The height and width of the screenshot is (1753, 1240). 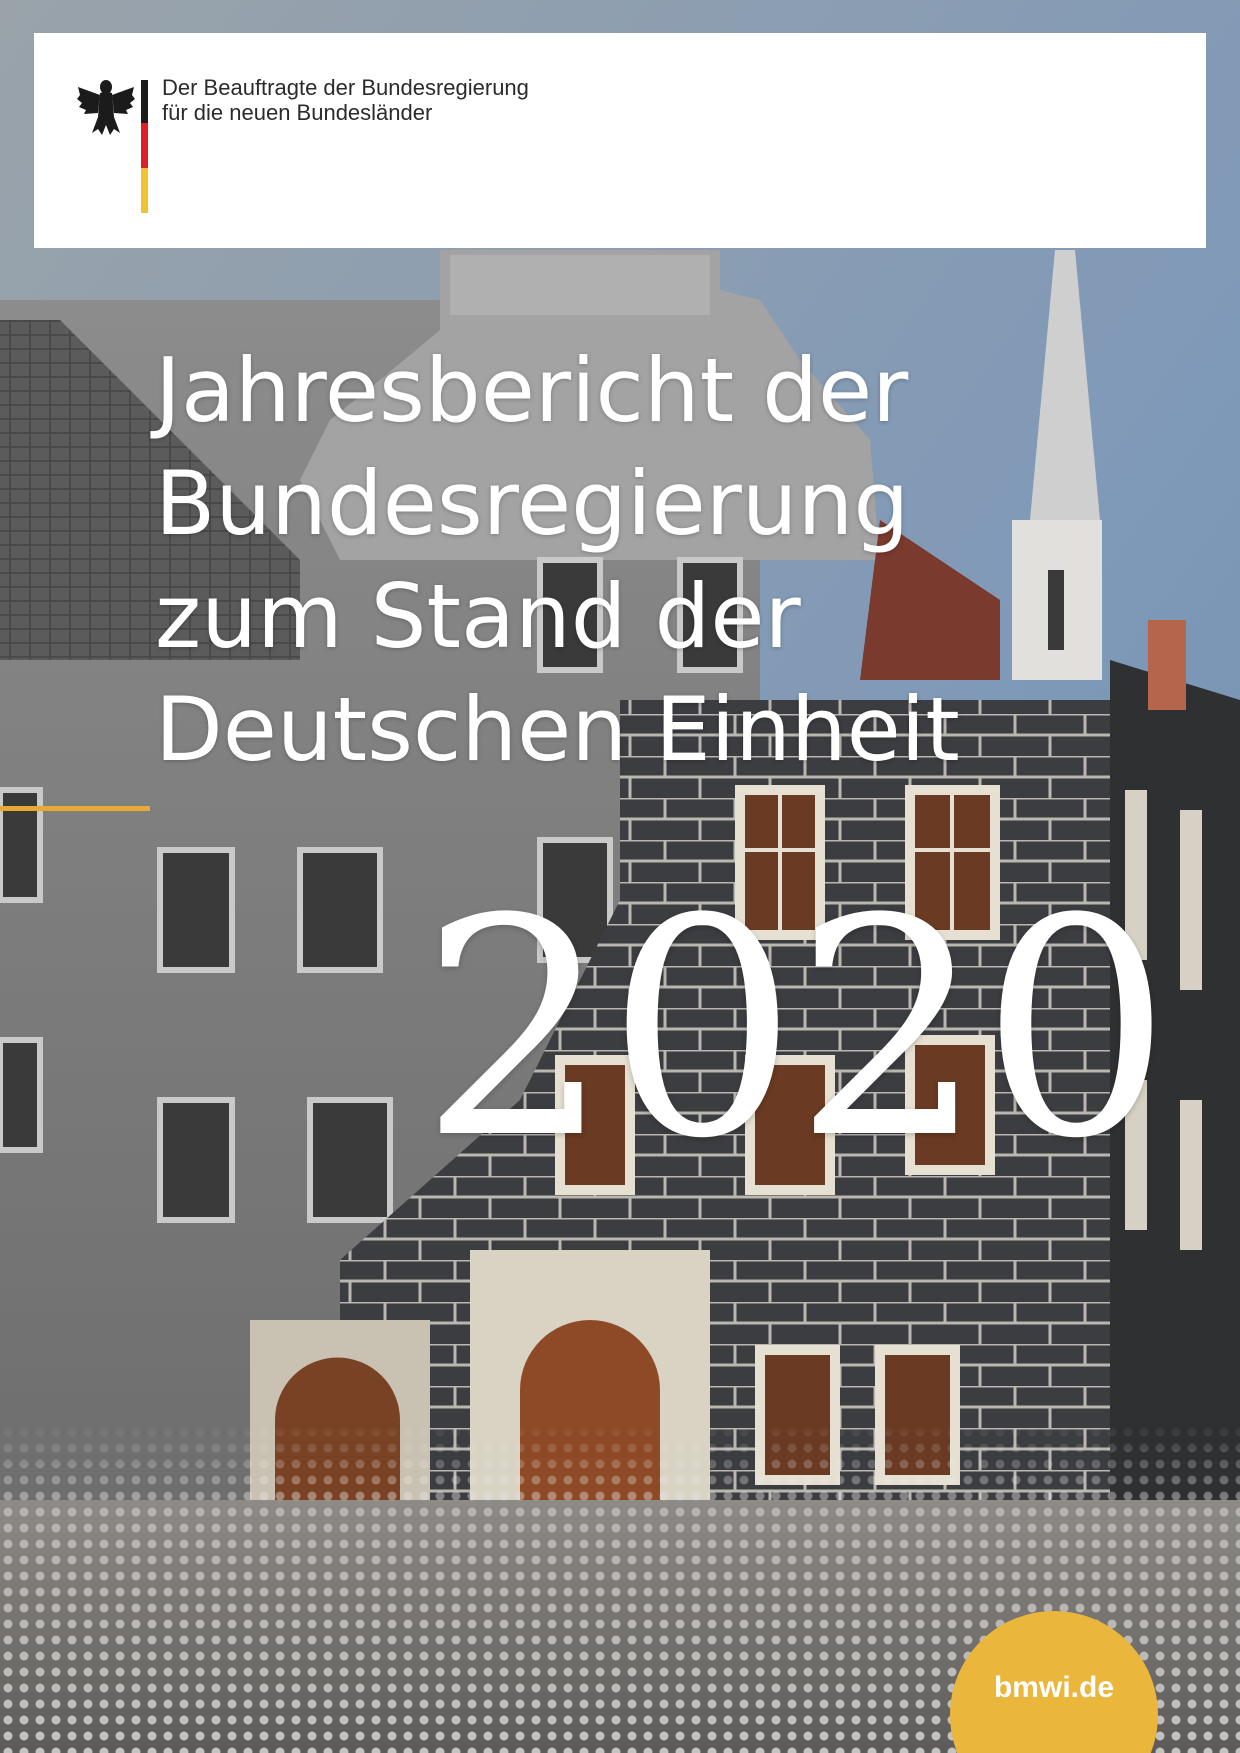 What do you see at coordinates (478, 616) in the screenshot?
I see `title-line-3: zum Stand der` at bounding box center [478, 616].